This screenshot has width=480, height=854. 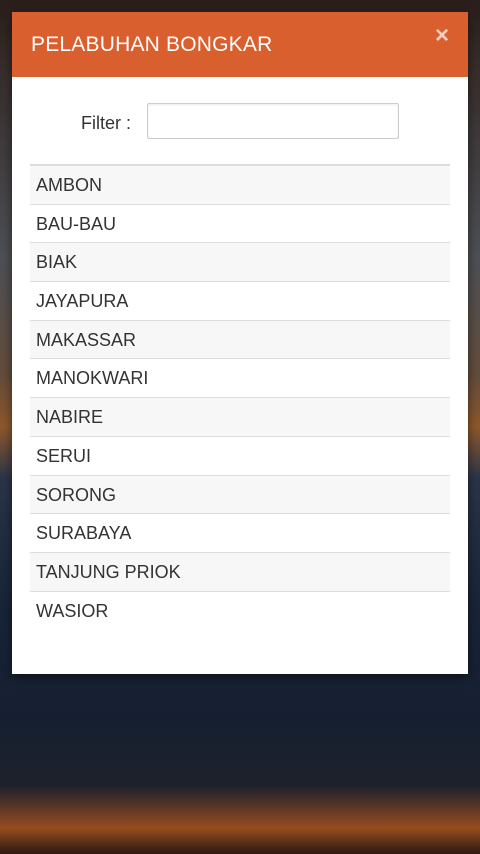 What do you see at coordinates (106, 123) in the screenshot?
I see `filter-label: Filter :` at bounding box center [106, 123].